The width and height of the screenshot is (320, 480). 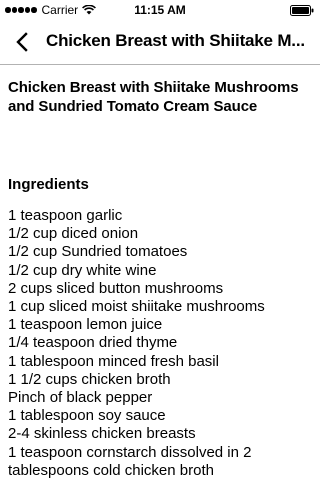 What do you see at coordinates (130, 452) in the screenshot?
I see `ingredient-item: 1 teaspoon cornstarch dissolved in 2` at bounding box center [130, 452].